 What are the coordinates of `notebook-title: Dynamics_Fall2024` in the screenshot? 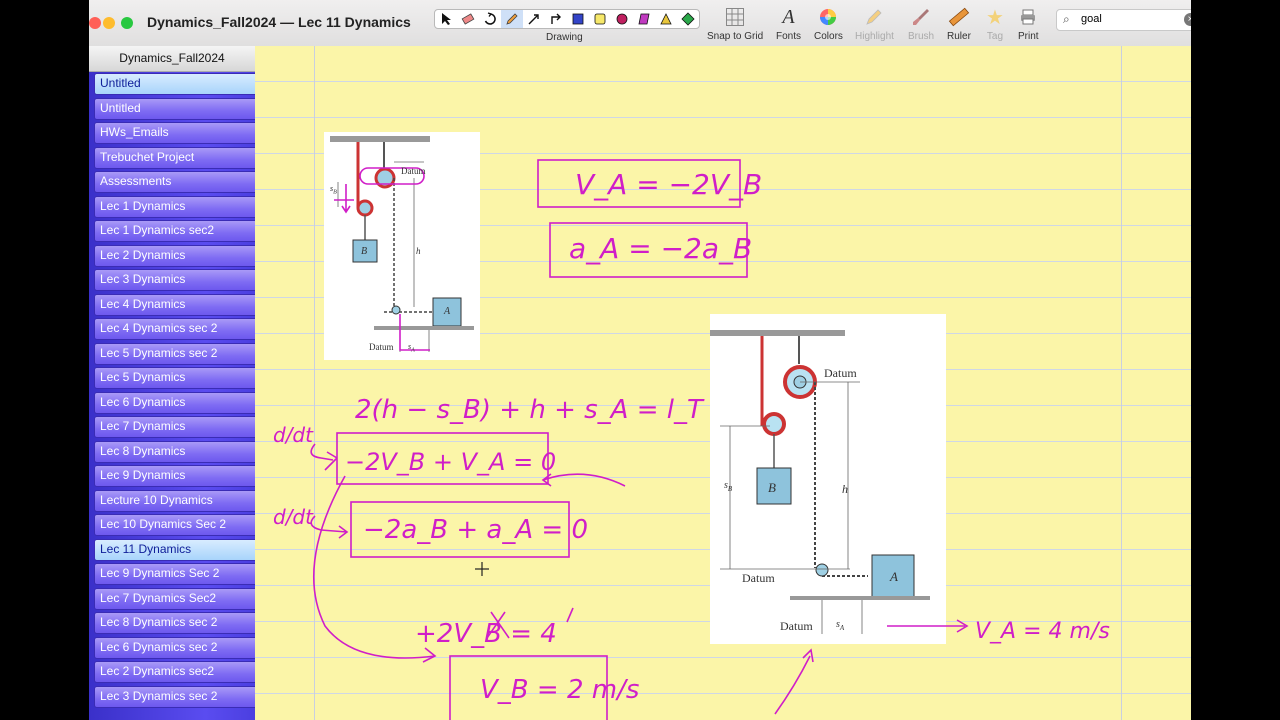 It's located at (172, 59).